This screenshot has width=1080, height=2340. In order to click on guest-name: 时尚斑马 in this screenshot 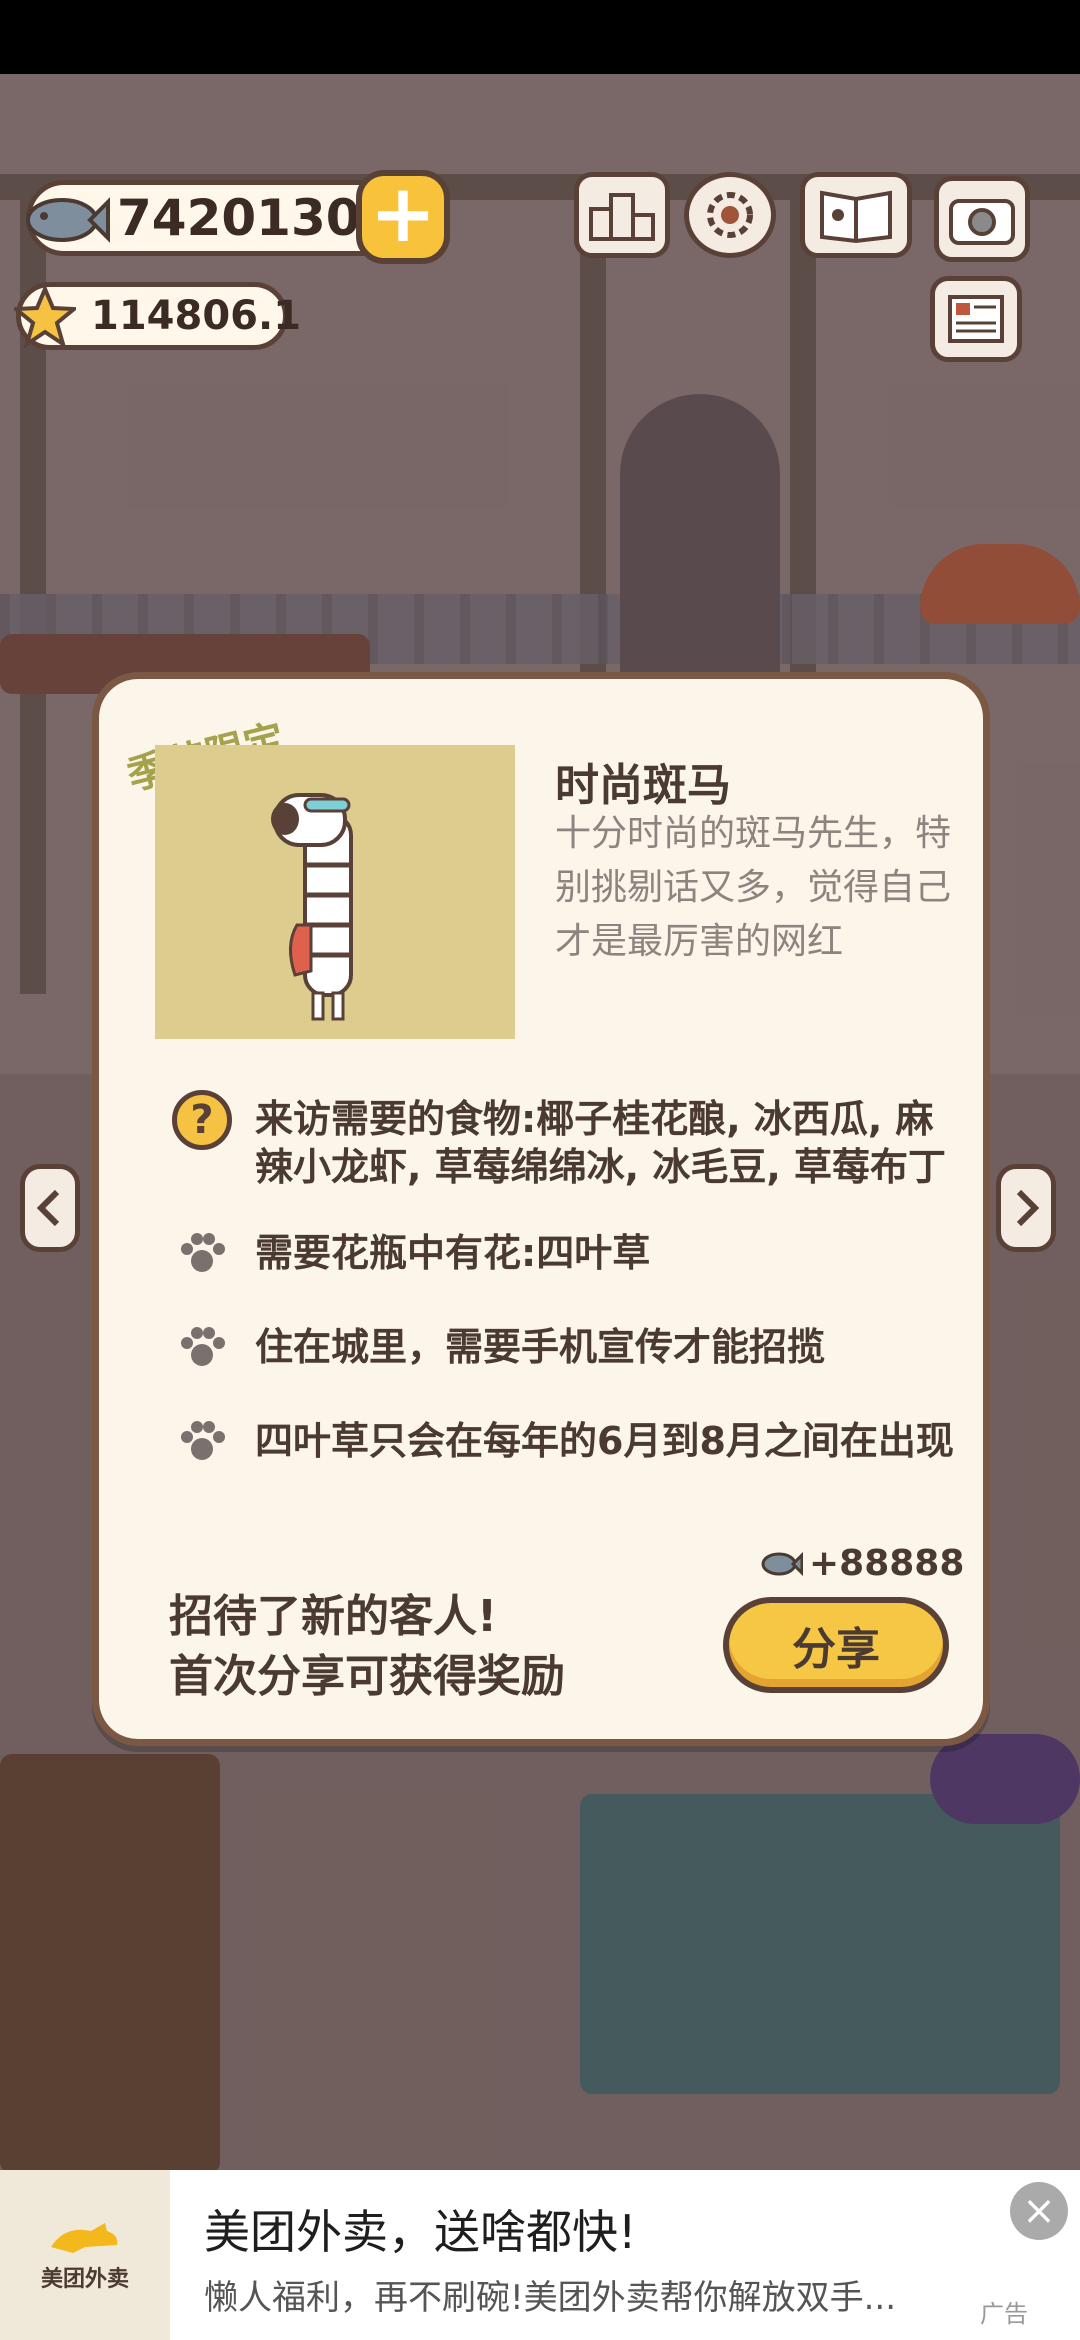, I will do `click(643, 785)`.